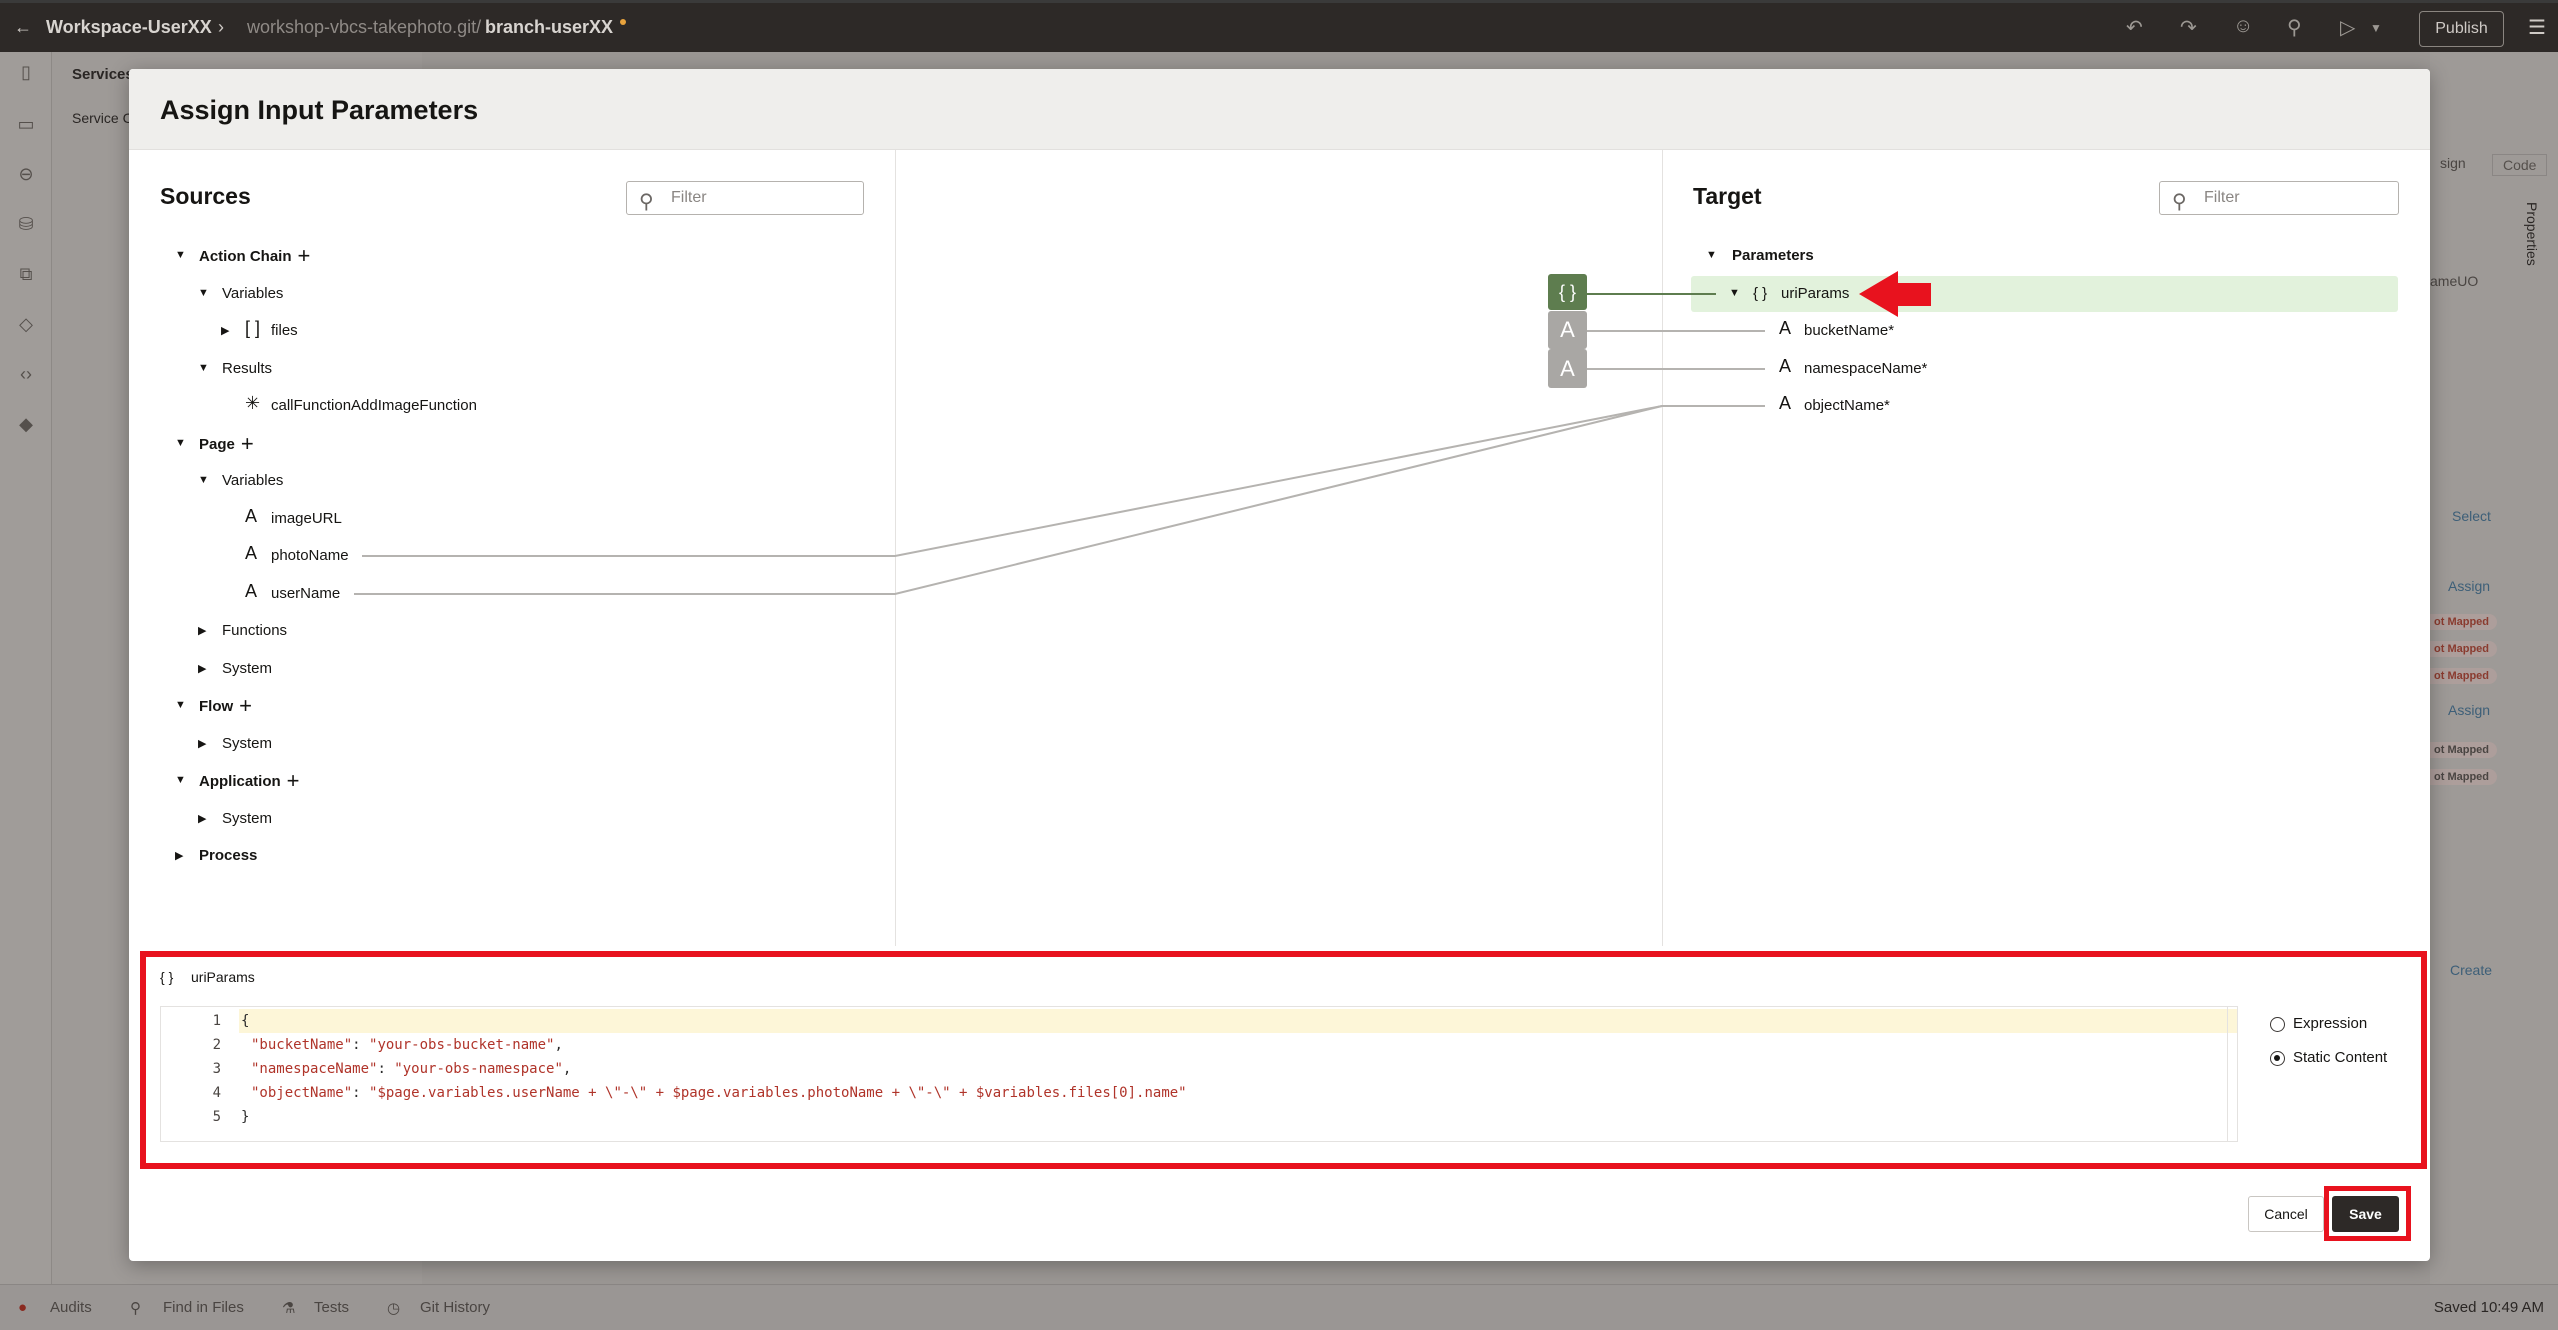 Image resolution: width=2558 pixels, height=1330 pixels. Describe the element at coordinates (216, 1069) in the screenshot. I see `line-number: 3` at that location.